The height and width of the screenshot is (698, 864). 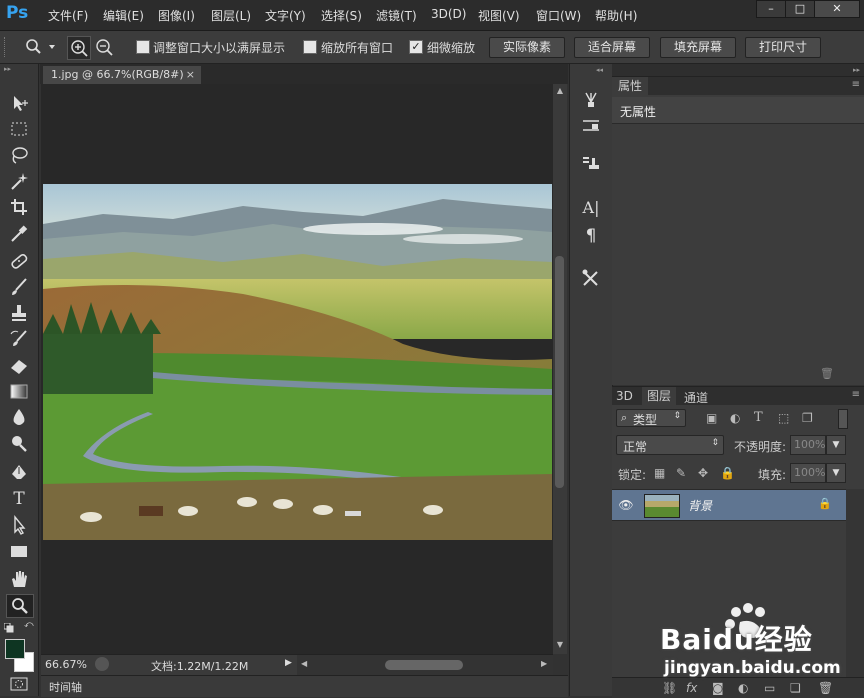 I want to click on document-tab-close-icon: ×, so click(x=190, y=75).